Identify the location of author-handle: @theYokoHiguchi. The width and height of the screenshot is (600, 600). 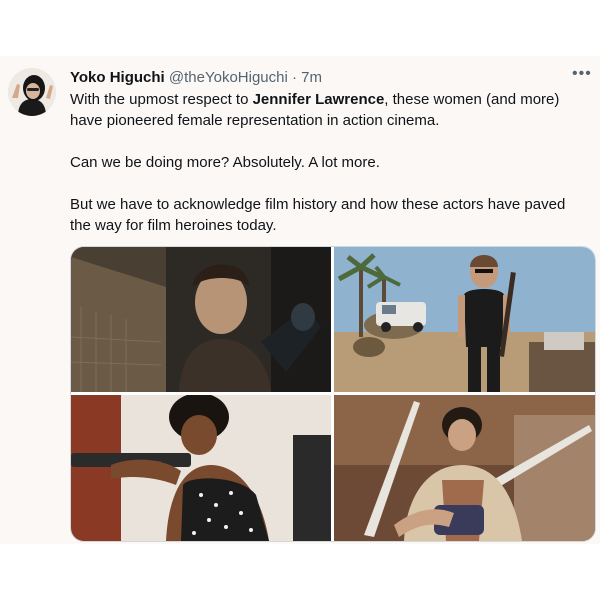
(228, 77).